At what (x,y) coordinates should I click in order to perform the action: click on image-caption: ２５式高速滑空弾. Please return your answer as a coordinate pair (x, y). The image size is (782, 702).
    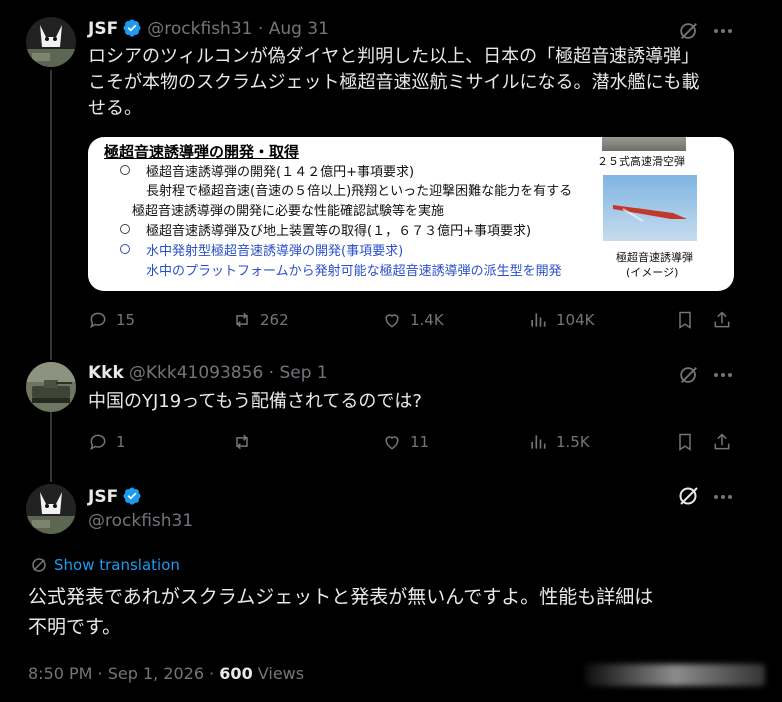
    Looking at the image, I should click on (641, 161).